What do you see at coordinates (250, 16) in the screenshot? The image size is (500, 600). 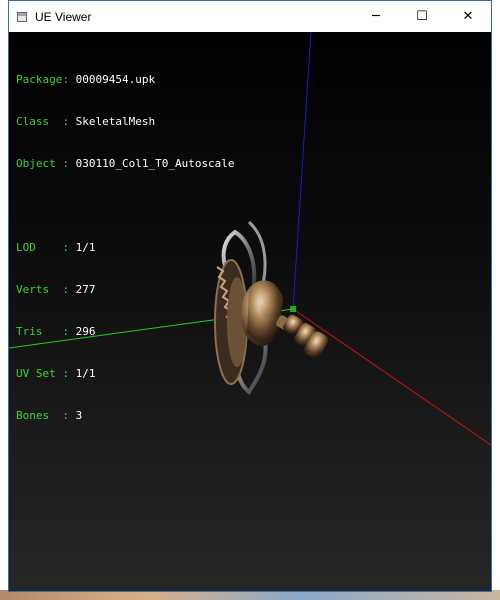 I see `title-bar: UE Viewer ─ ☐ ✕` at bounding box center [250, 16].